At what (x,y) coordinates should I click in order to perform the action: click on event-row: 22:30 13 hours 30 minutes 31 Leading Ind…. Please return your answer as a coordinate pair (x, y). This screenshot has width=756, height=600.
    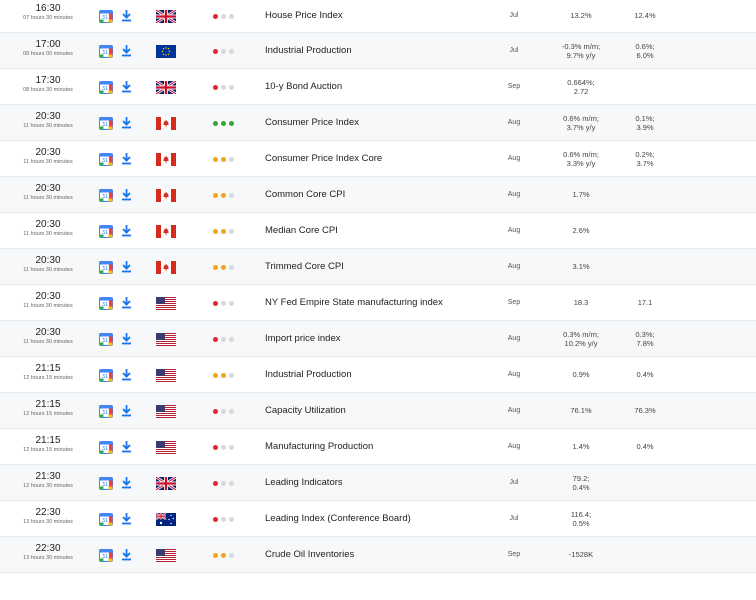
    Looking at the image, I should click on (378, 519).